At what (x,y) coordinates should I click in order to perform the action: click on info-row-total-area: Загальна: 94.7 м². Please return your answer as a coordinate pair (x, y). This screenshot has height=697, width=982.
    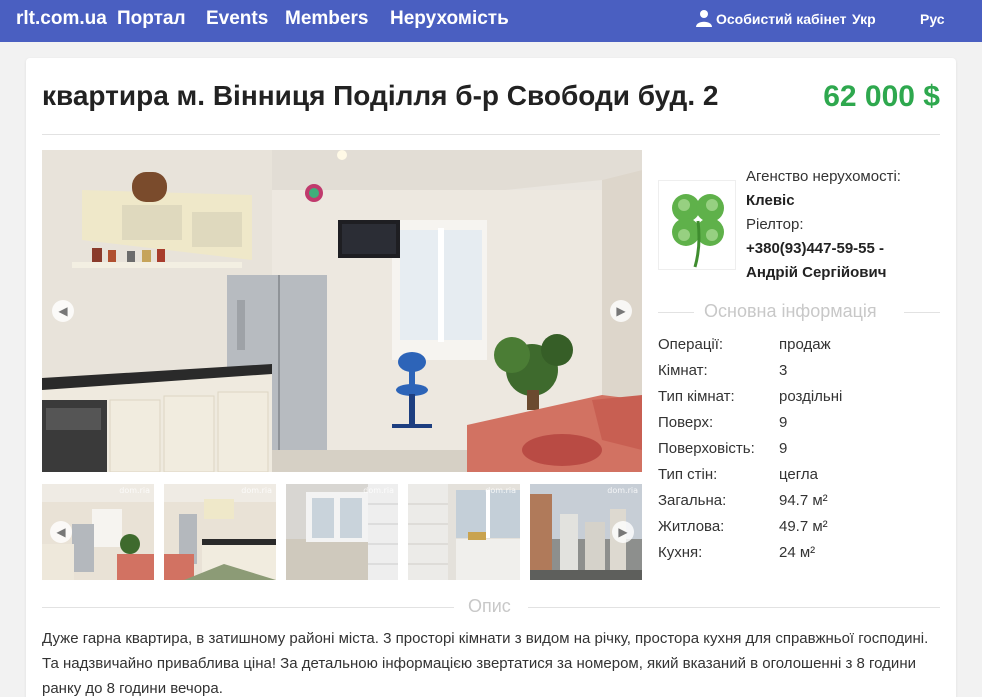
    Looking at the image, I should click on (798, 505).